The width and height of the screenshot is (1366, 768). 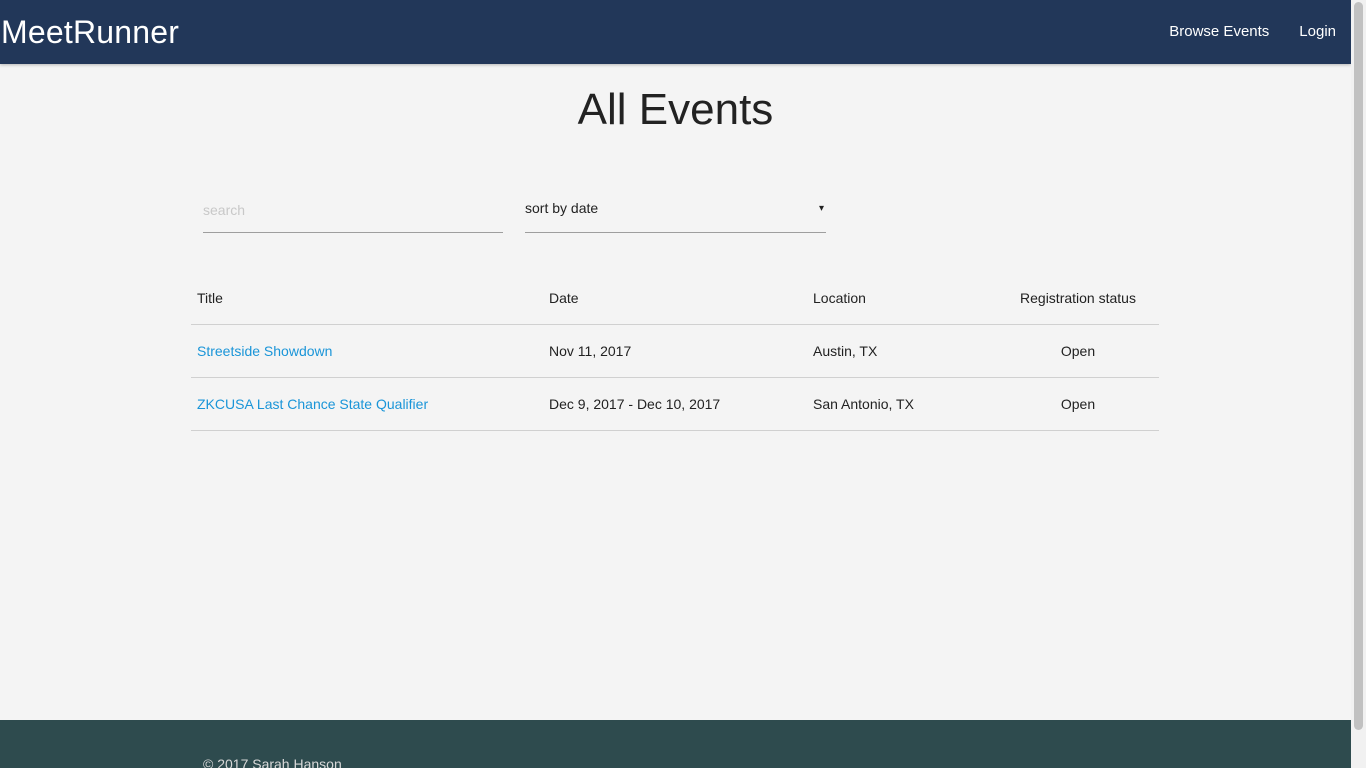 I want to click on table-header-row: Title Date Location Registration status, so click(x=675, y=298).